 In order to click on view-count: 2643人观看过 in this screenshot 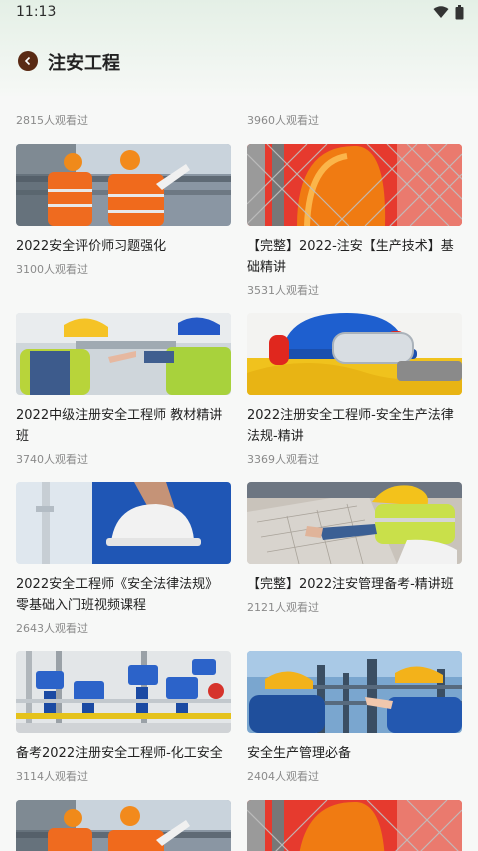, I will do `click(52, 628)`.